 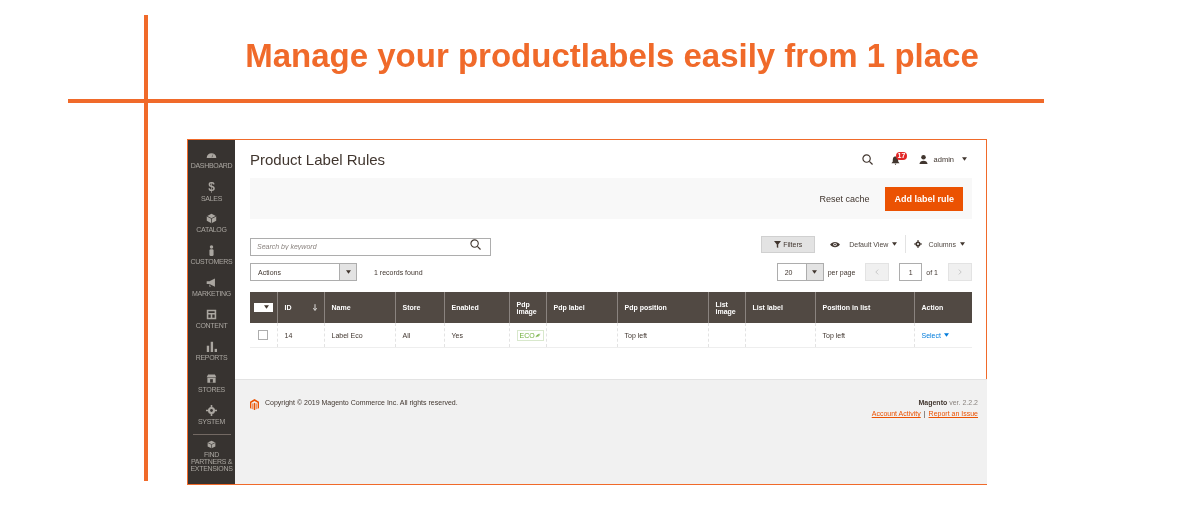 What do you see at coordinates (877, 272) in the screenshot?
I see `chevron-left-icon` at bounding box center [877, 272].